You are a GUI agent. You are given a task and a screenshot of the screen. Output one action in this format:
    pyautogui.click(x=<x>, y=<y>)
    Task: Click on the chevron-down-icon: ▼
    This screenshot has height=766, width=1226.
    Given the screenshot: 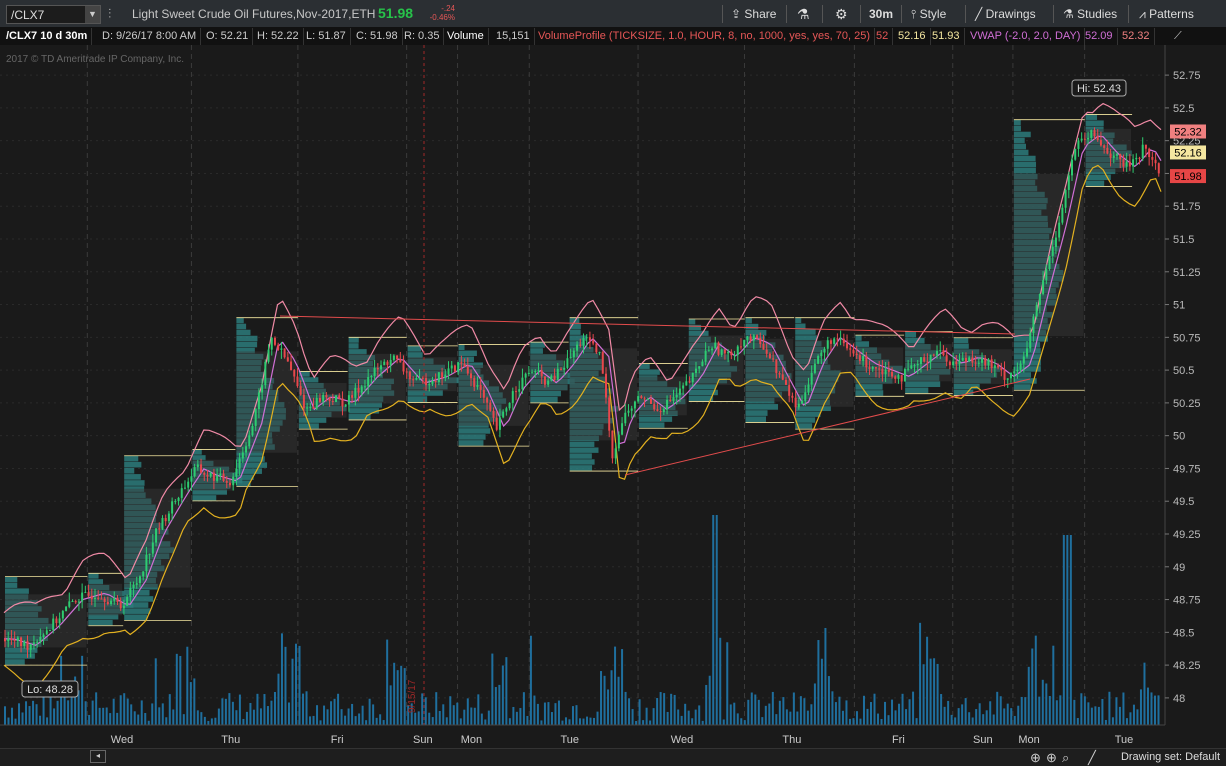 What is the action you would take?
    pyautogui.click(x=92, y=14)
    